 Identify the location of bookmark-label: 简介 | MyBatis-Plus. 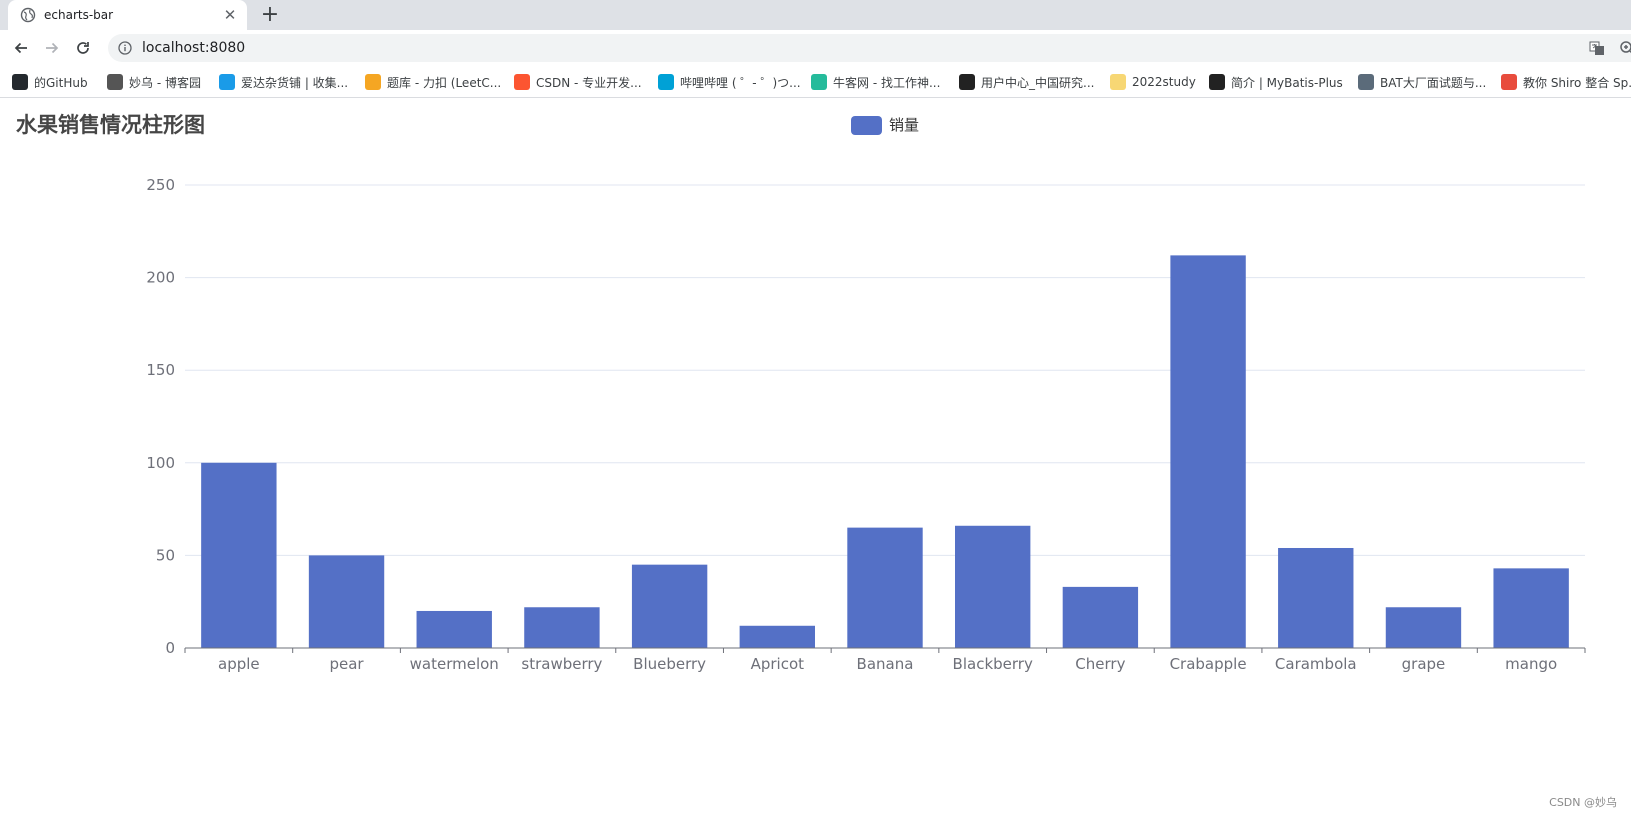
(1287, 82).